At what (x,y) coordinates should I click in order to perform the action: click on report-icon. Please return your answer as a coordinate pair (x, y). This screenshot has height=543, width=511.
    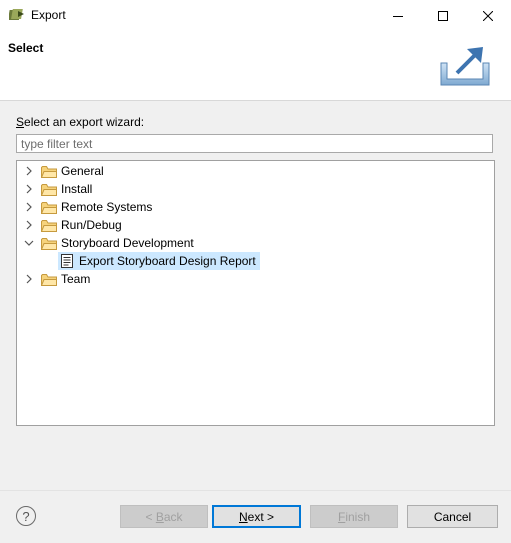
    Looking at the image, I should click on (67, 261).